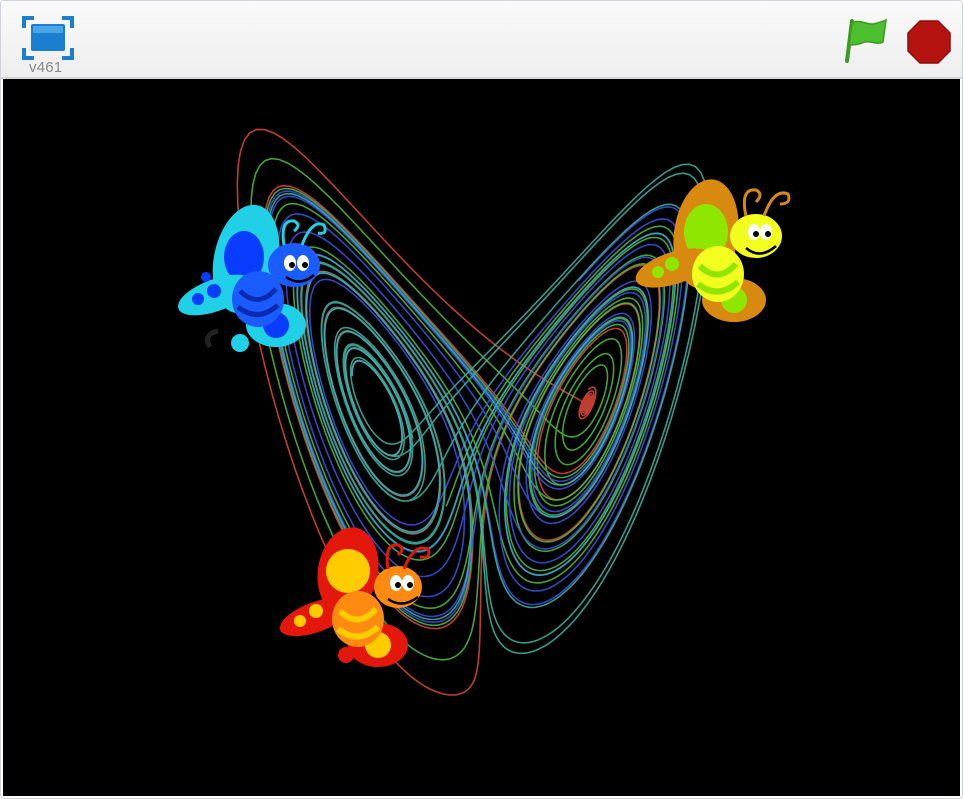 The width and height of the screenshot is (963, 799). What do you see at coordinates (711, 248) in the screenshot?
I see `yellow-butterfly-sprite` at bounding box center [711, 248].